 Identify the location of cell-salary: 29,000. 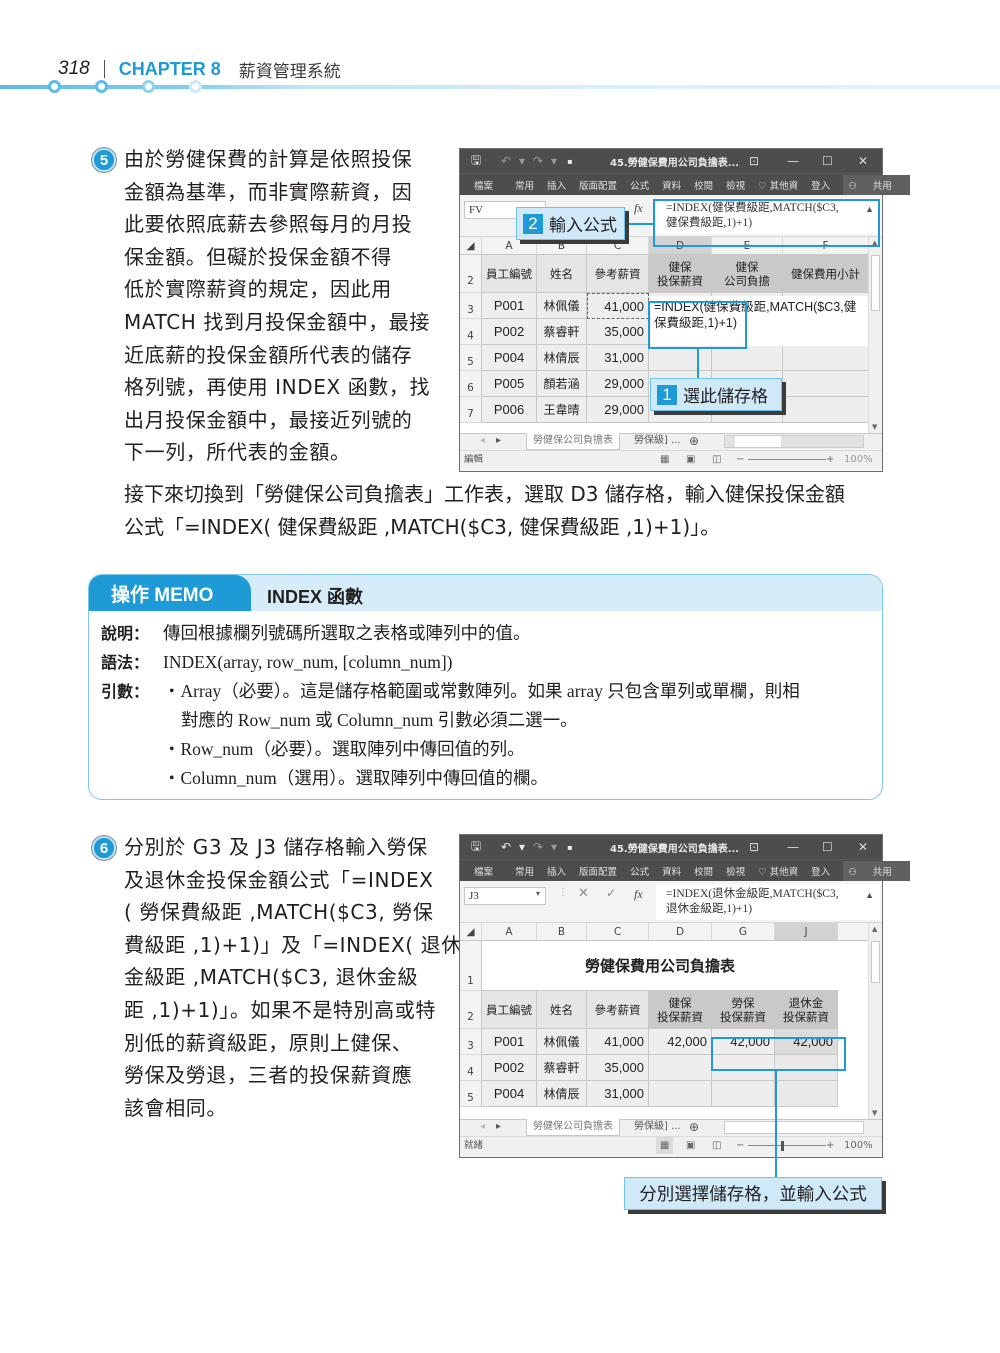
(618, 410).